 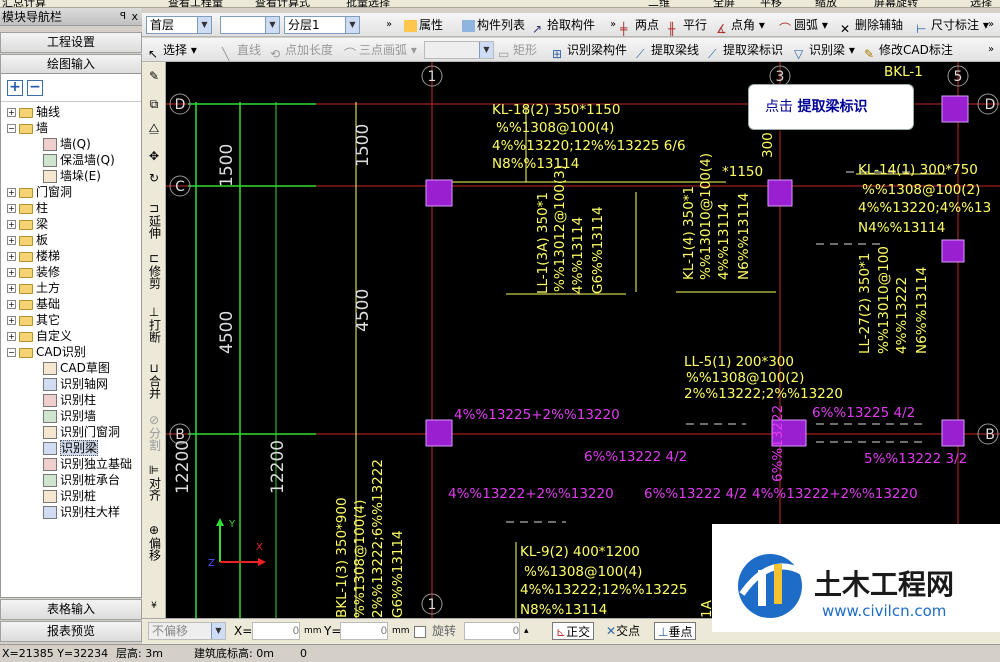 I want to click on tree-item: 识别桩承台, so click(x=81, y=480).